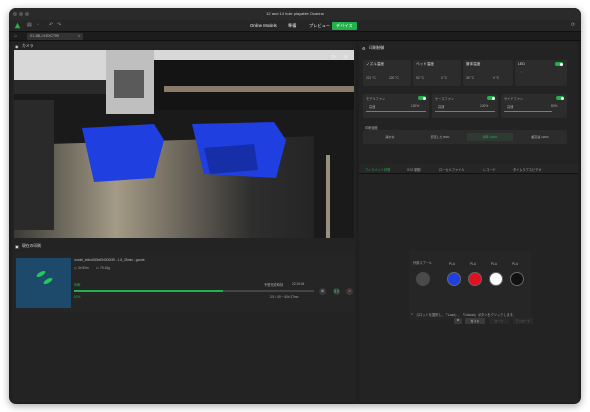 The height and width of the screenshot is (412, 590). What do you see at coordinates (521, 64) in the screenshot?
I see `led-label: LED` at bounding box center [521, 64].